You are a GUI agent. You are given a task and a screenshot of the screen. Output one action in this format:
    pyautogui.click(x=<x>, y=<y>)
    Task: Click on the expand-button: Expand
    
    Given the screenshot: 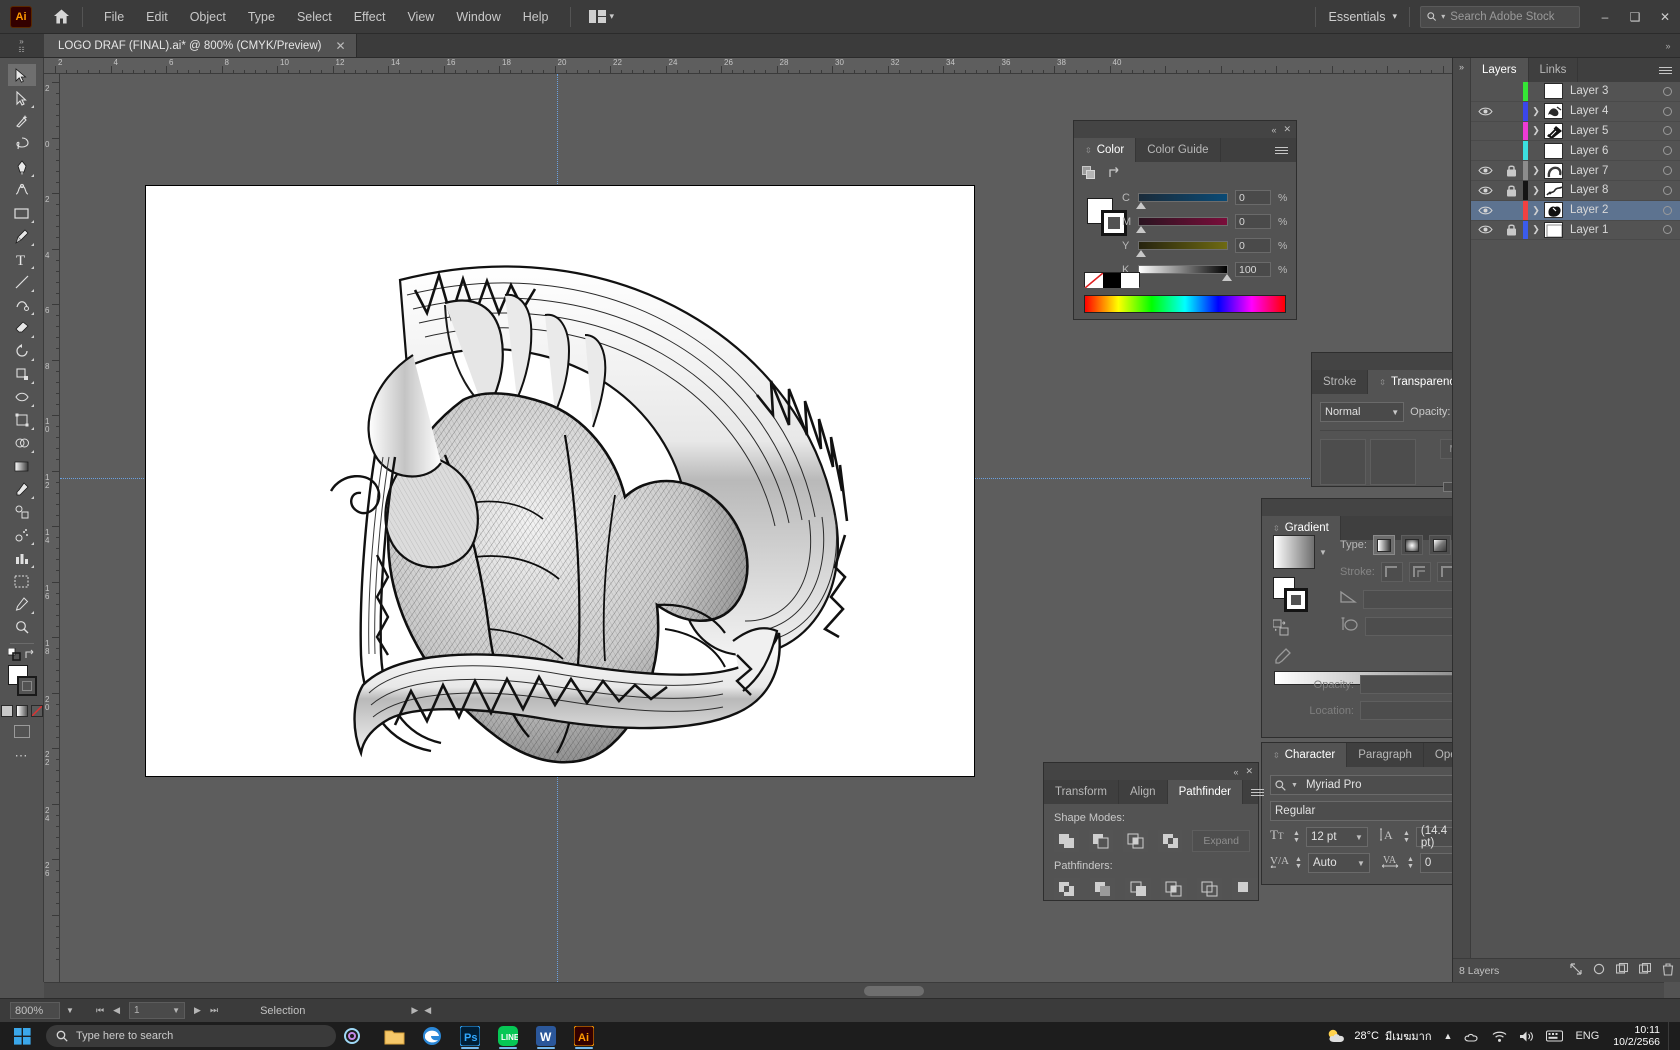 What is the action you would take?
    pyautogui.click(x=1221, y=841)
    